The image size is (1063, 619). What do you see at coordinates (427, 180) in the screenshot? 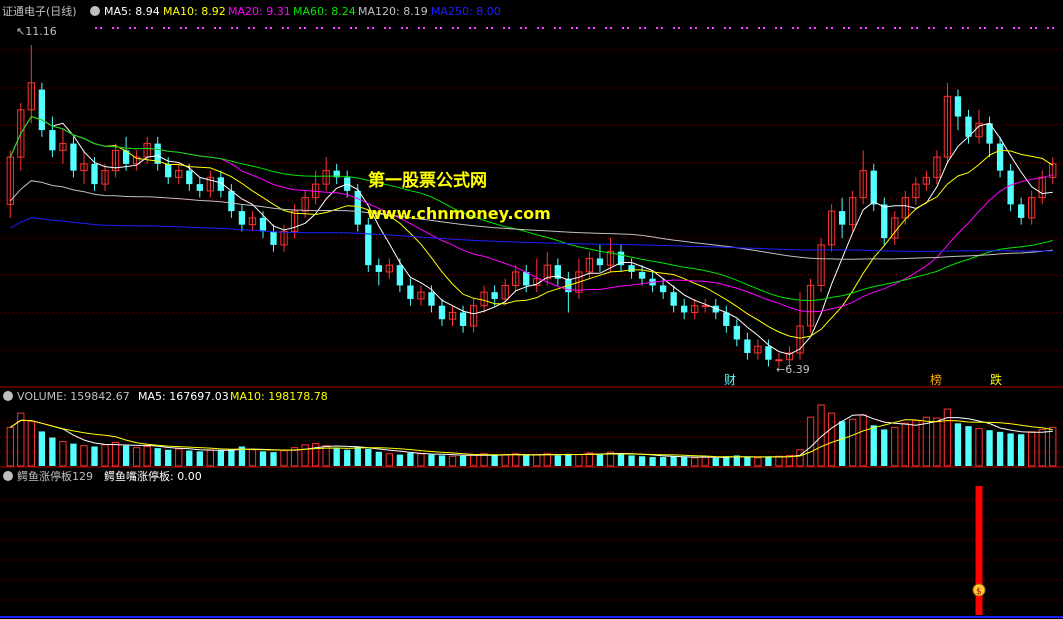
I see `watermark-title: 第一股票公式网` at bounding box center [427, 180].